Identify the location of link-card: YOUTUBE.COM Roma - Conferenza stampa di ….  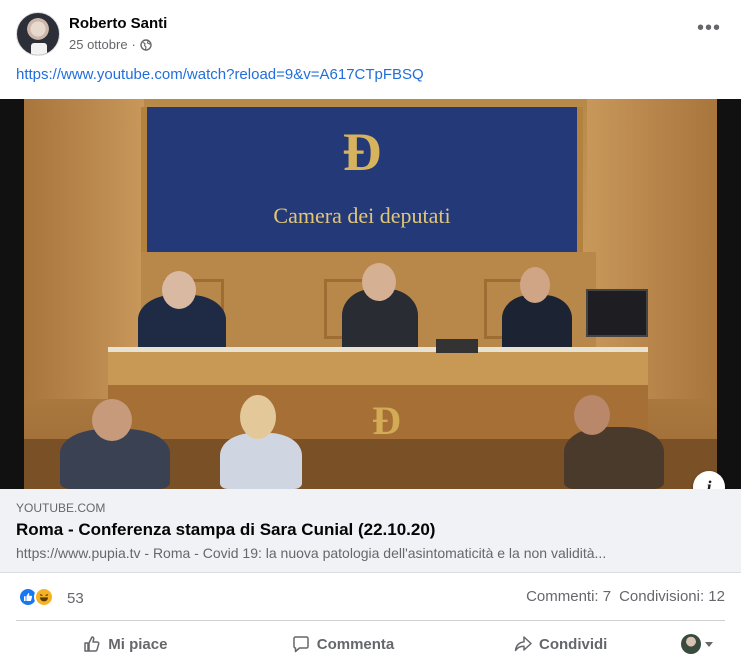
(370, 531).